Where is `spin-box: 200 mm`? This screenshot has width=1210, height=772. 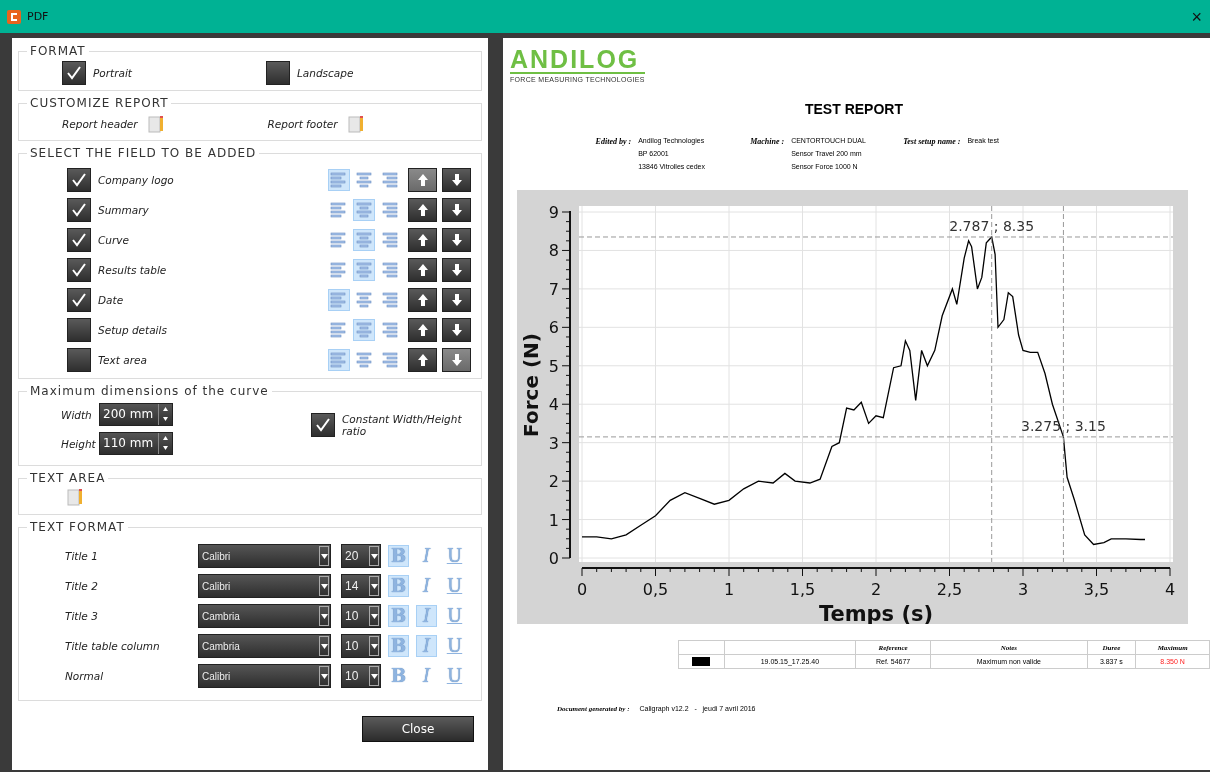
spin-box: 200 mm is located at coordinates (136, 414).